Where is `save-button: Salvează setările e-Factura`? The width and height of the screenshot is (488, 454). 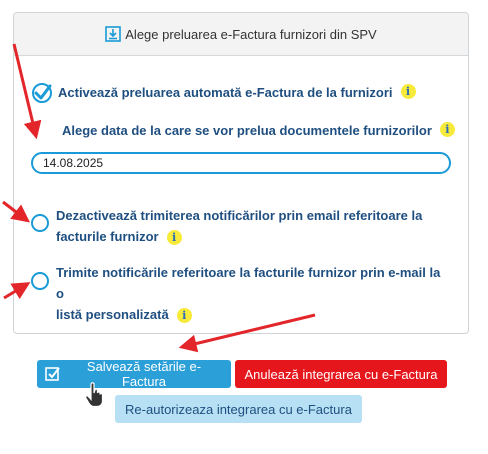 save-button: Salvează setările e-Factura is located at coordinates (134, 374).